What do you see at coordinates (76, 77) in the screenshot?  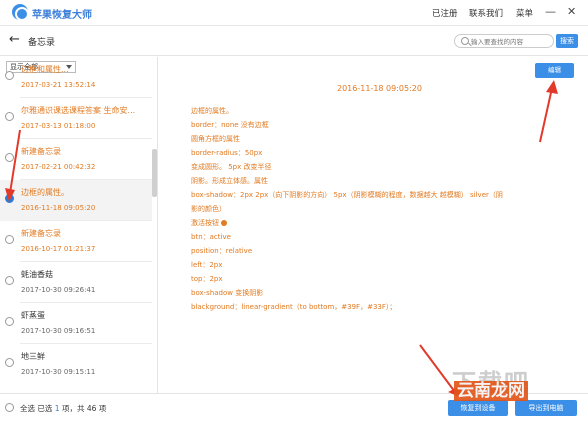 I see `list-item: 边框和属性... 2017-03-21 13:52:14` at bounding box center [76, 77].